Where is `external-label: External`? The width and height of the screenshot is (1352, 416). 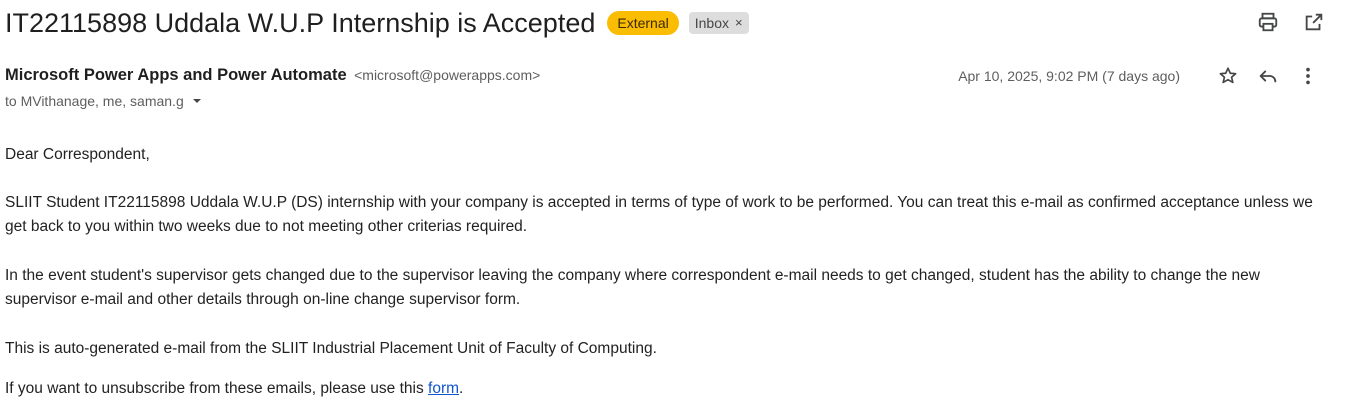 external-label: External is located at coordinates (643, 23).